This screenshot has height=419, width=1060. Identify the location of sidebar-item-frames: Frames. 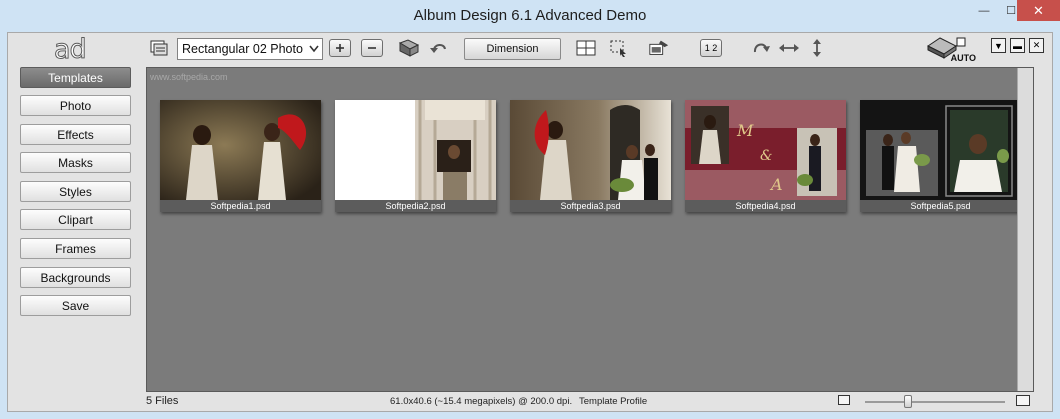
(75, 248).